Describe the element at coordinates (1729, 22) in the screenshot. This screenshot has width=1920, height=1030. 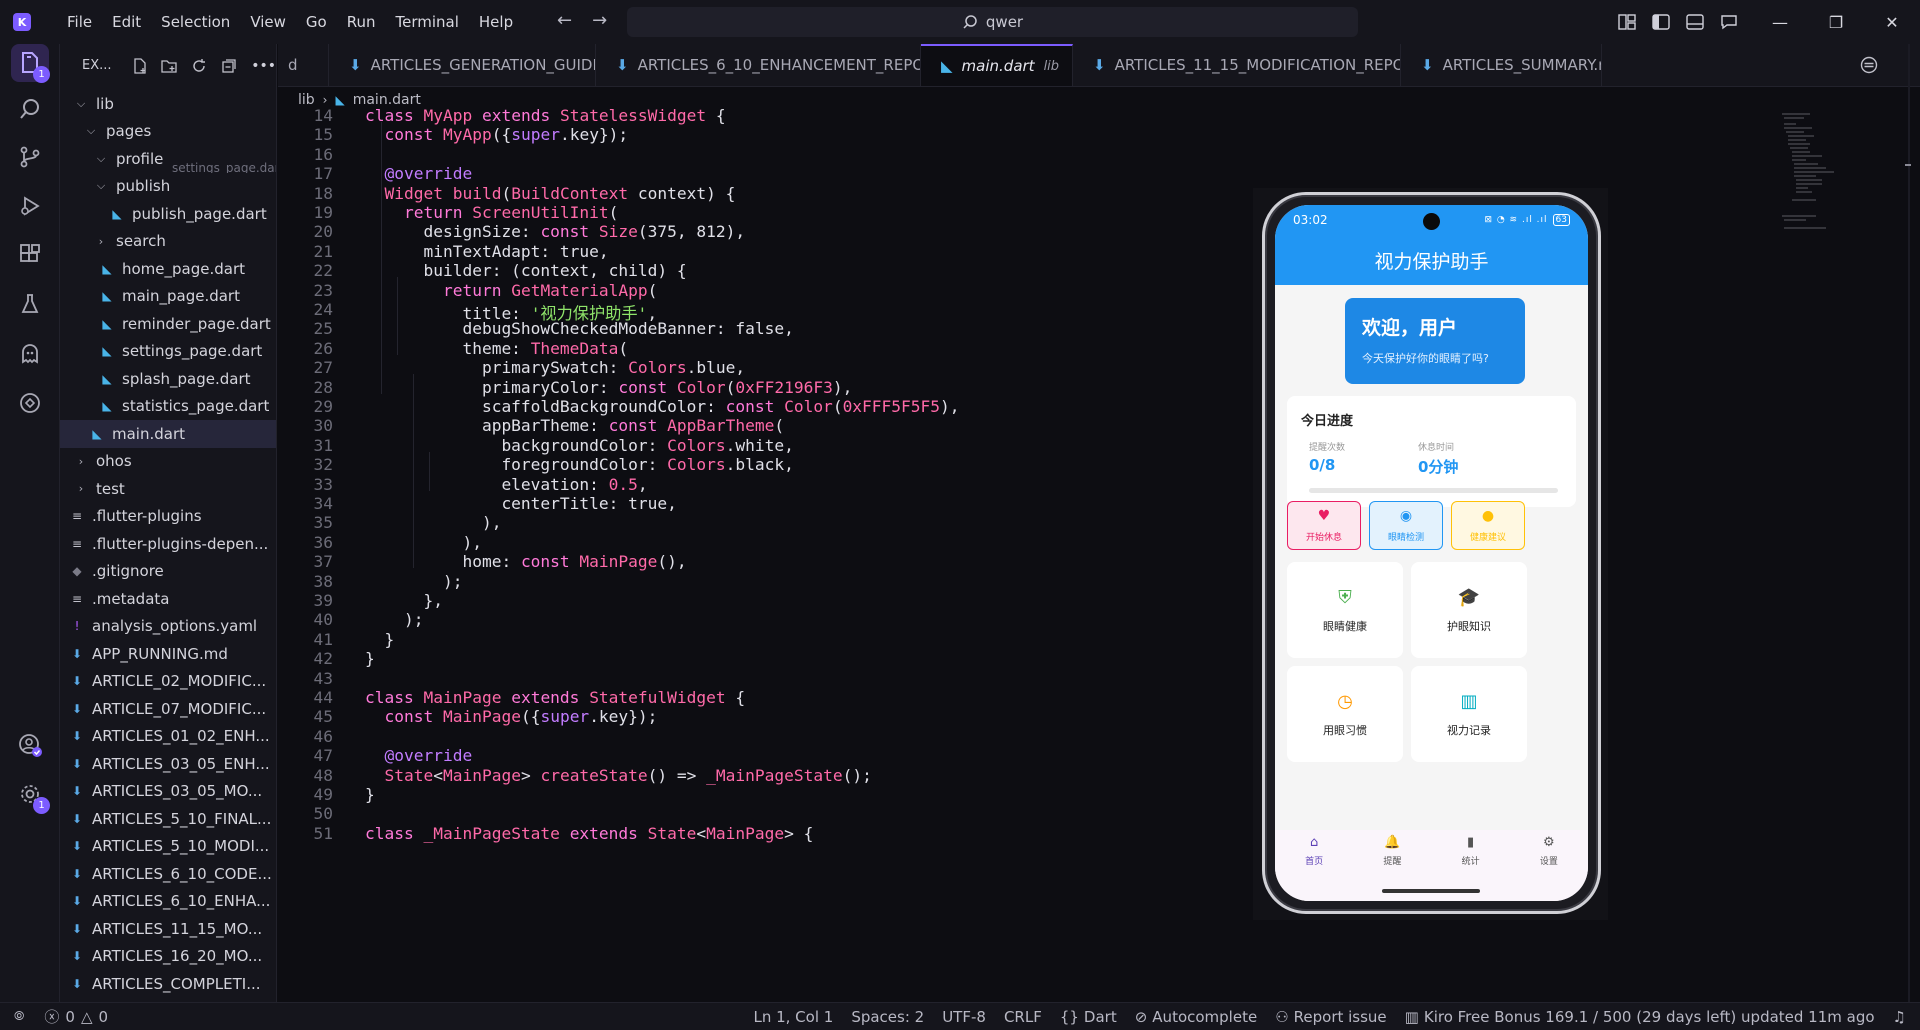
I see `chat-icon` at that location.